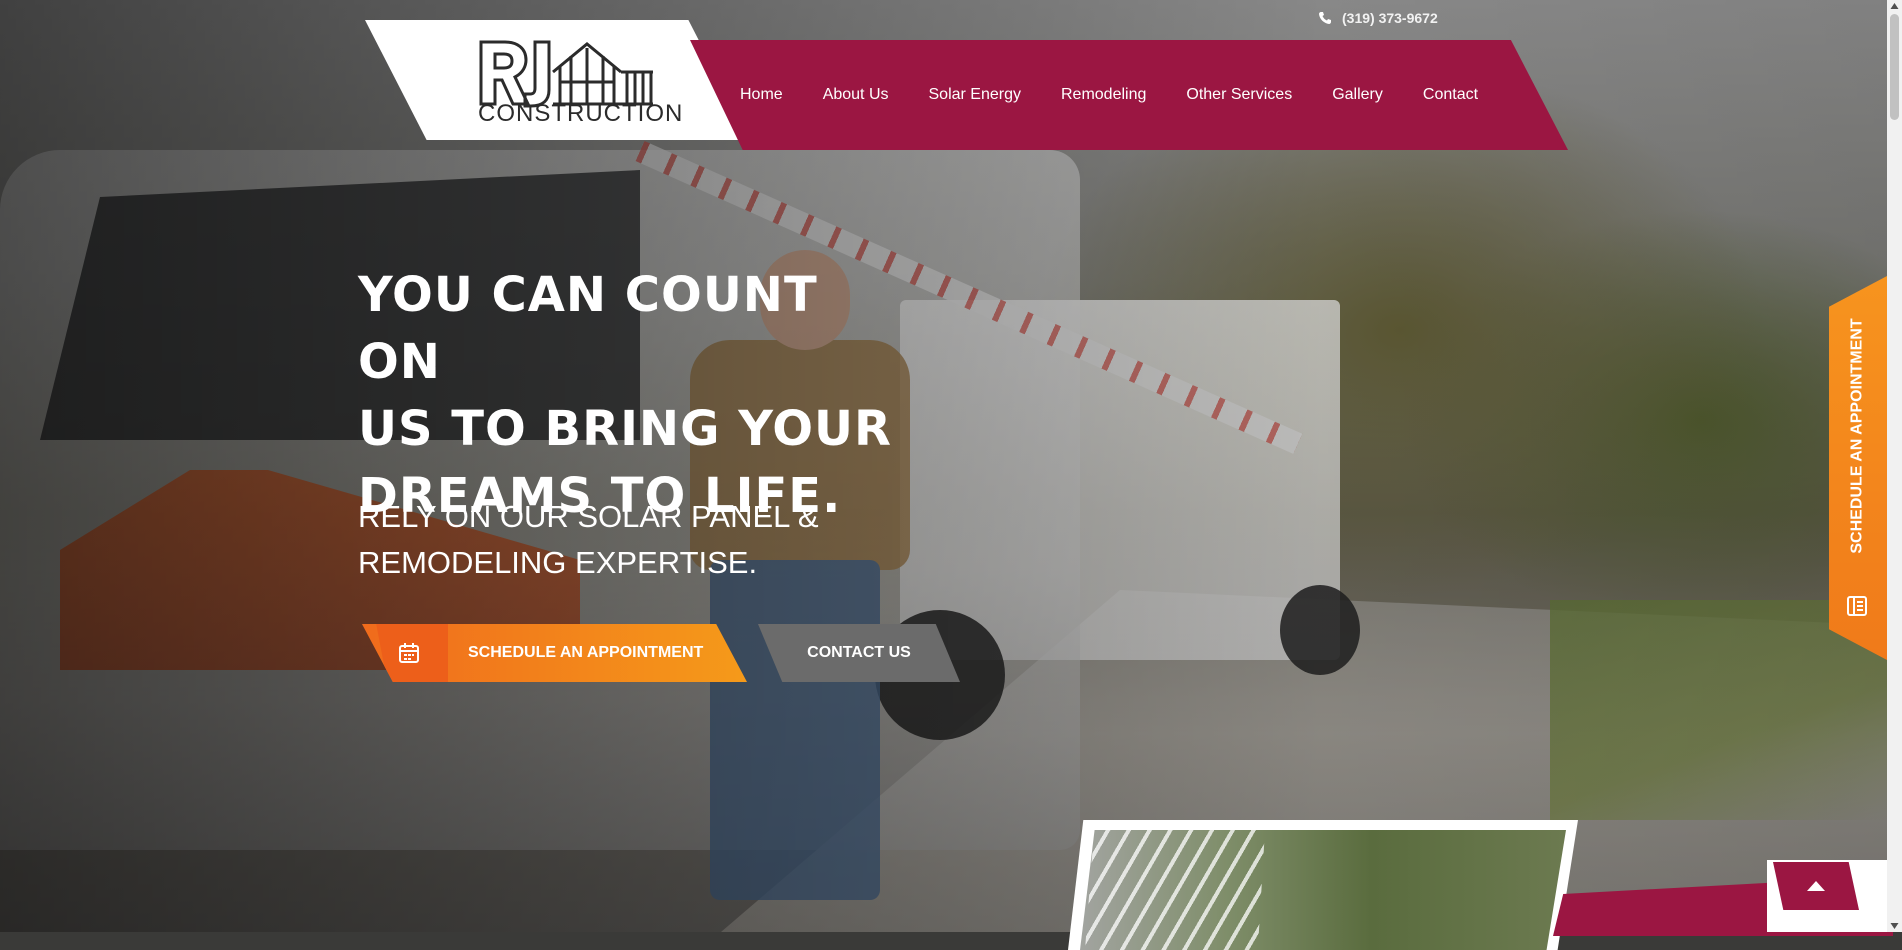 This screenshot has height=950, width=1902. I want to click on contact-us-button: CONTACT US, so click(859, 653).